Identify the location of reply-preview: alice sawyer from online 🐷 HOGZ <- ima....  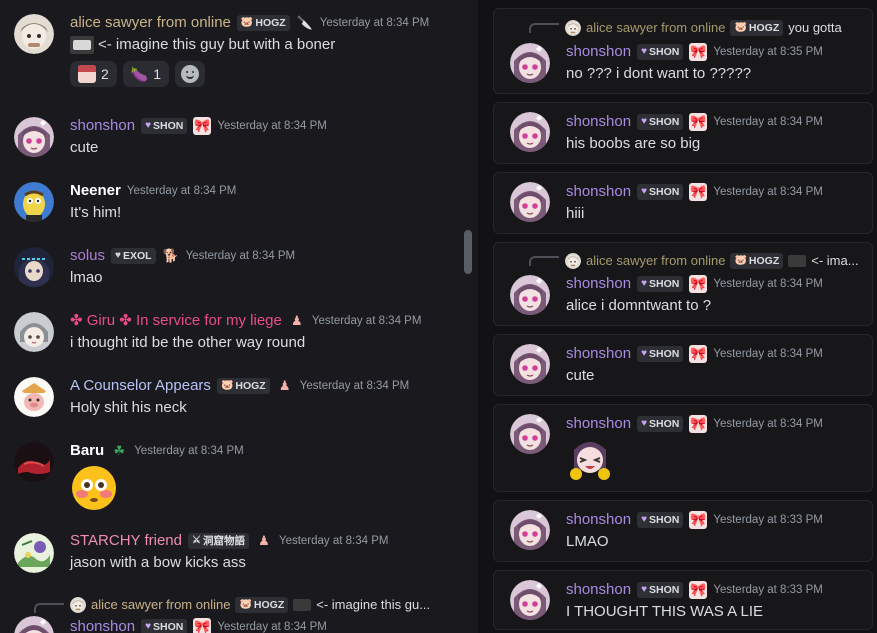
(712, 261).